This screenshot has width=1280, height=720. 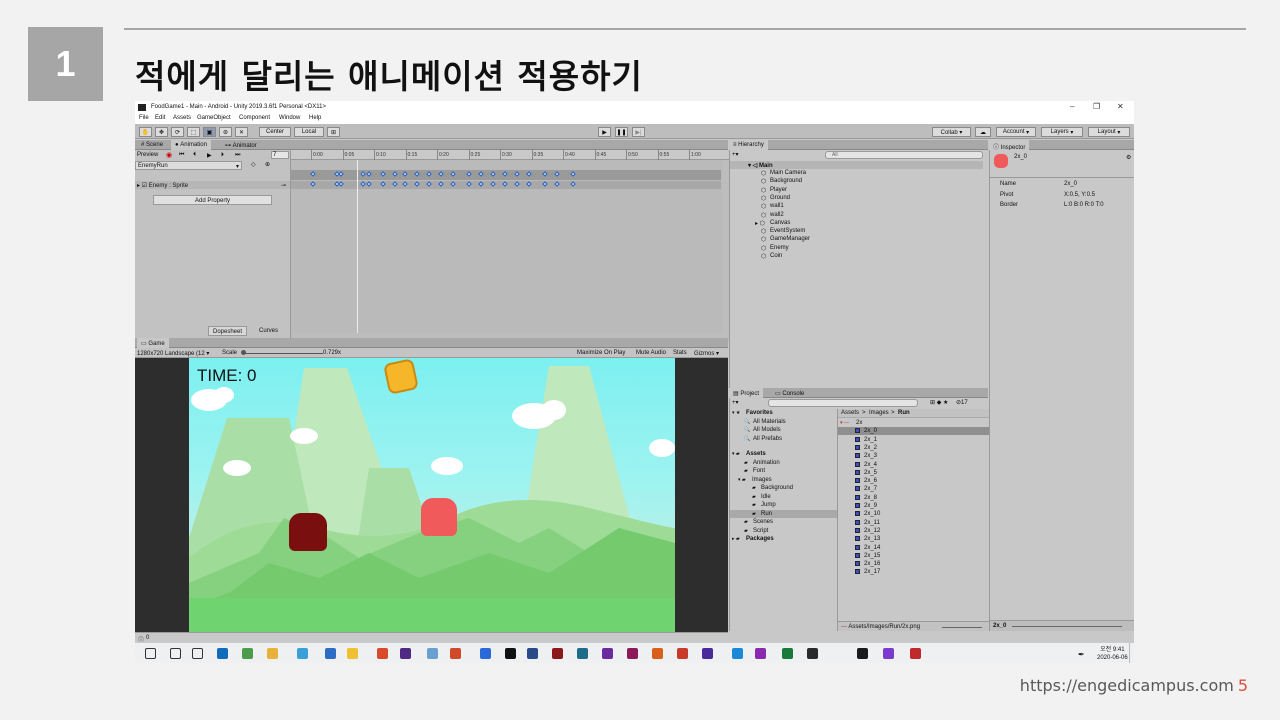 I want to click on acrobat-icon, so click(x=682, y=653).